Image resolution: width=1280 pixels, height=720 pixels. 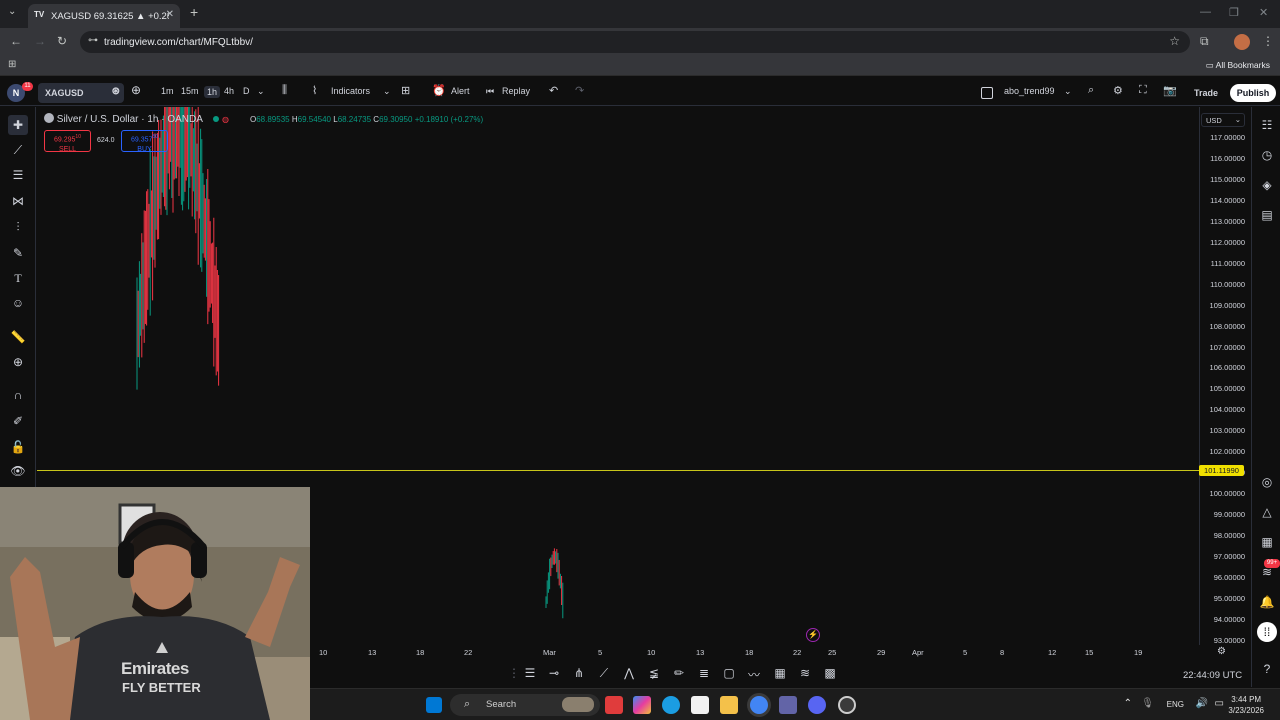 What do you see at coordinates (1221, 651) in the screenshot?
I see `axis-settings-icon: ⚙` at bounding box center [1221, 651].